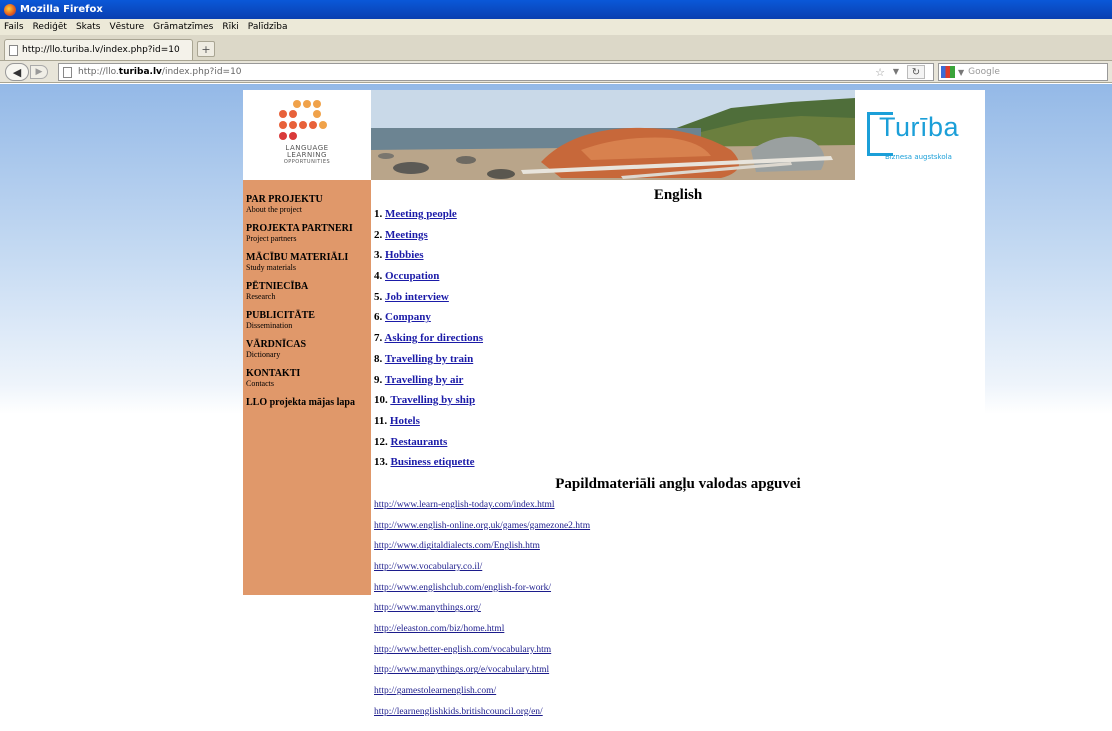  What do you see at coordinates (433, 338) in the screenshot?
I see `lesson-link: Asking for directions` at bounding box center [433, 338].